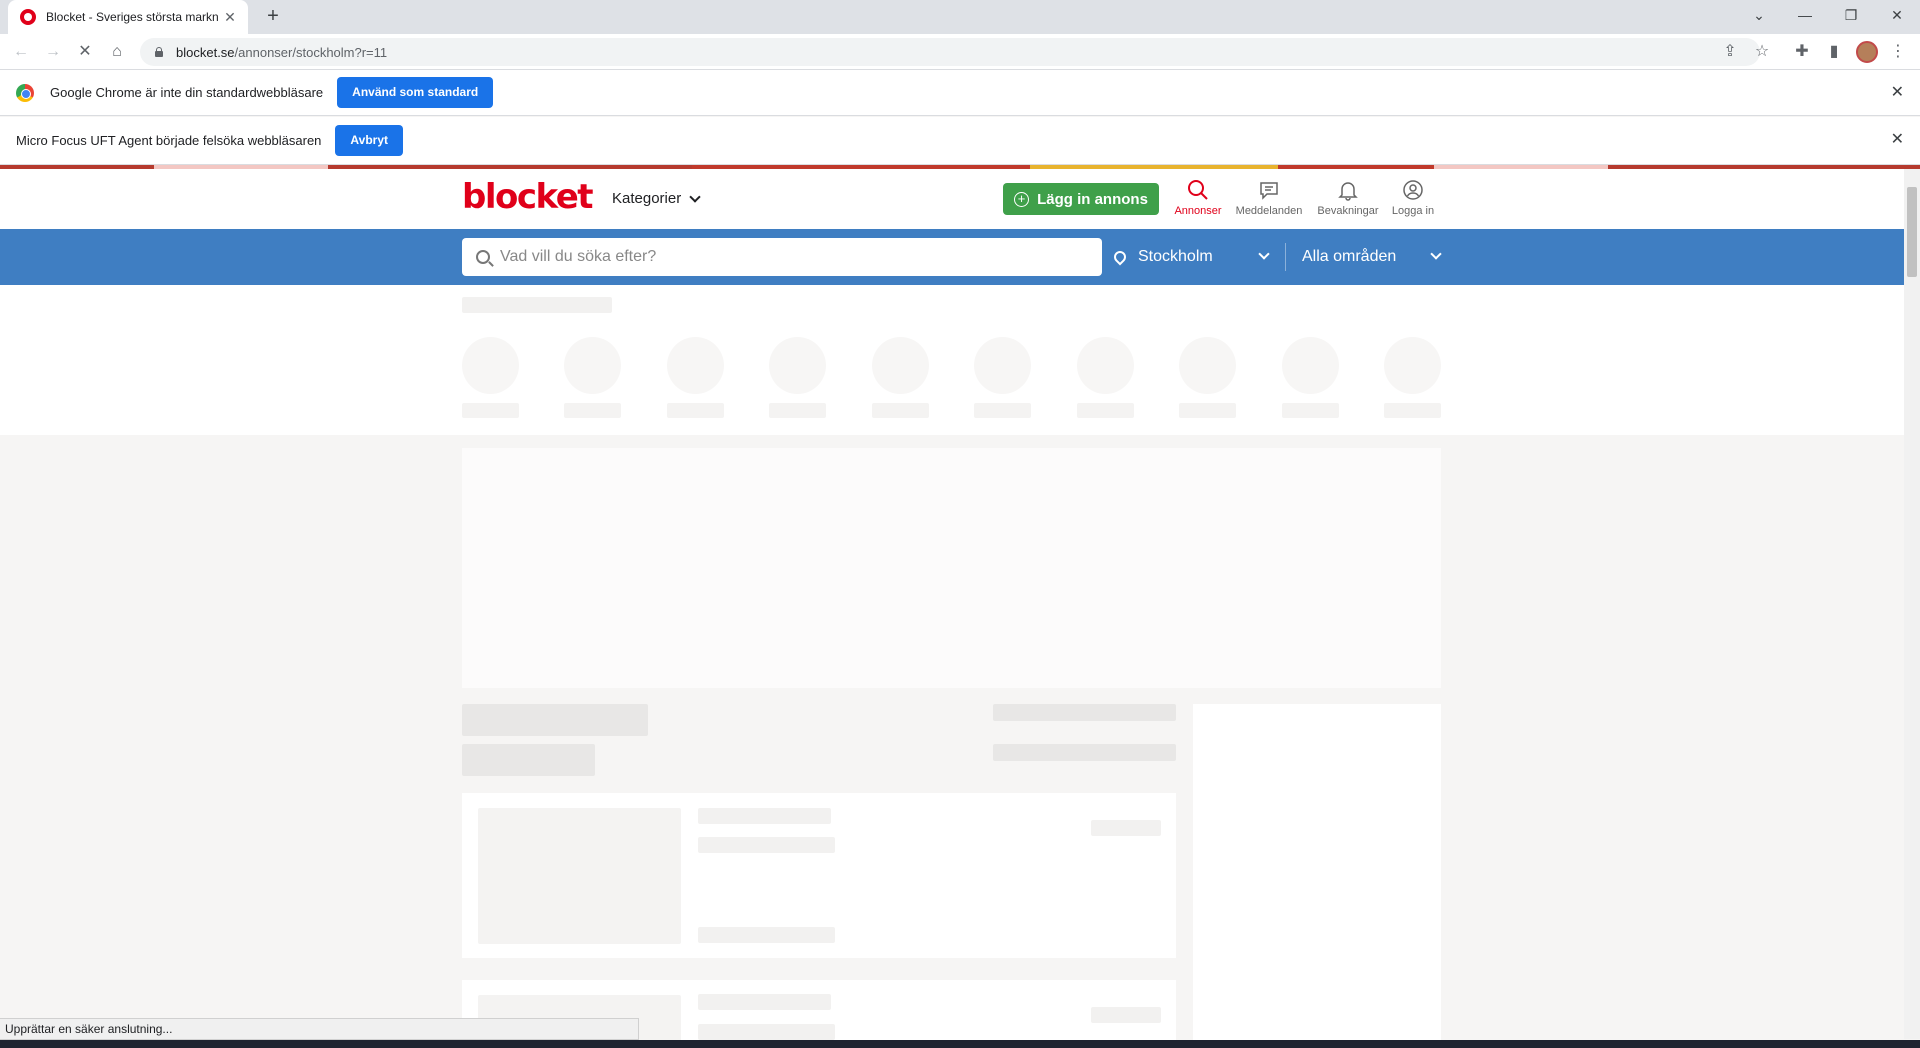 Image resolution: width=1920 pixels, height=1048 pixels. What do you see at coordinates (28, 17) in the screenshot?
I see `blocket-favicon-icon` at bounding box center [28, 17].